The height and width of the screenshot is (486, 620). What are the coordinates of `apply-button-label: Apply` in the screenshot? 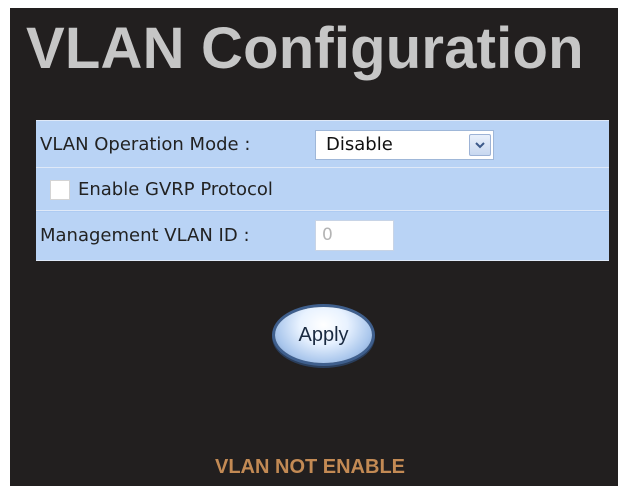 It's located at (323, 335).